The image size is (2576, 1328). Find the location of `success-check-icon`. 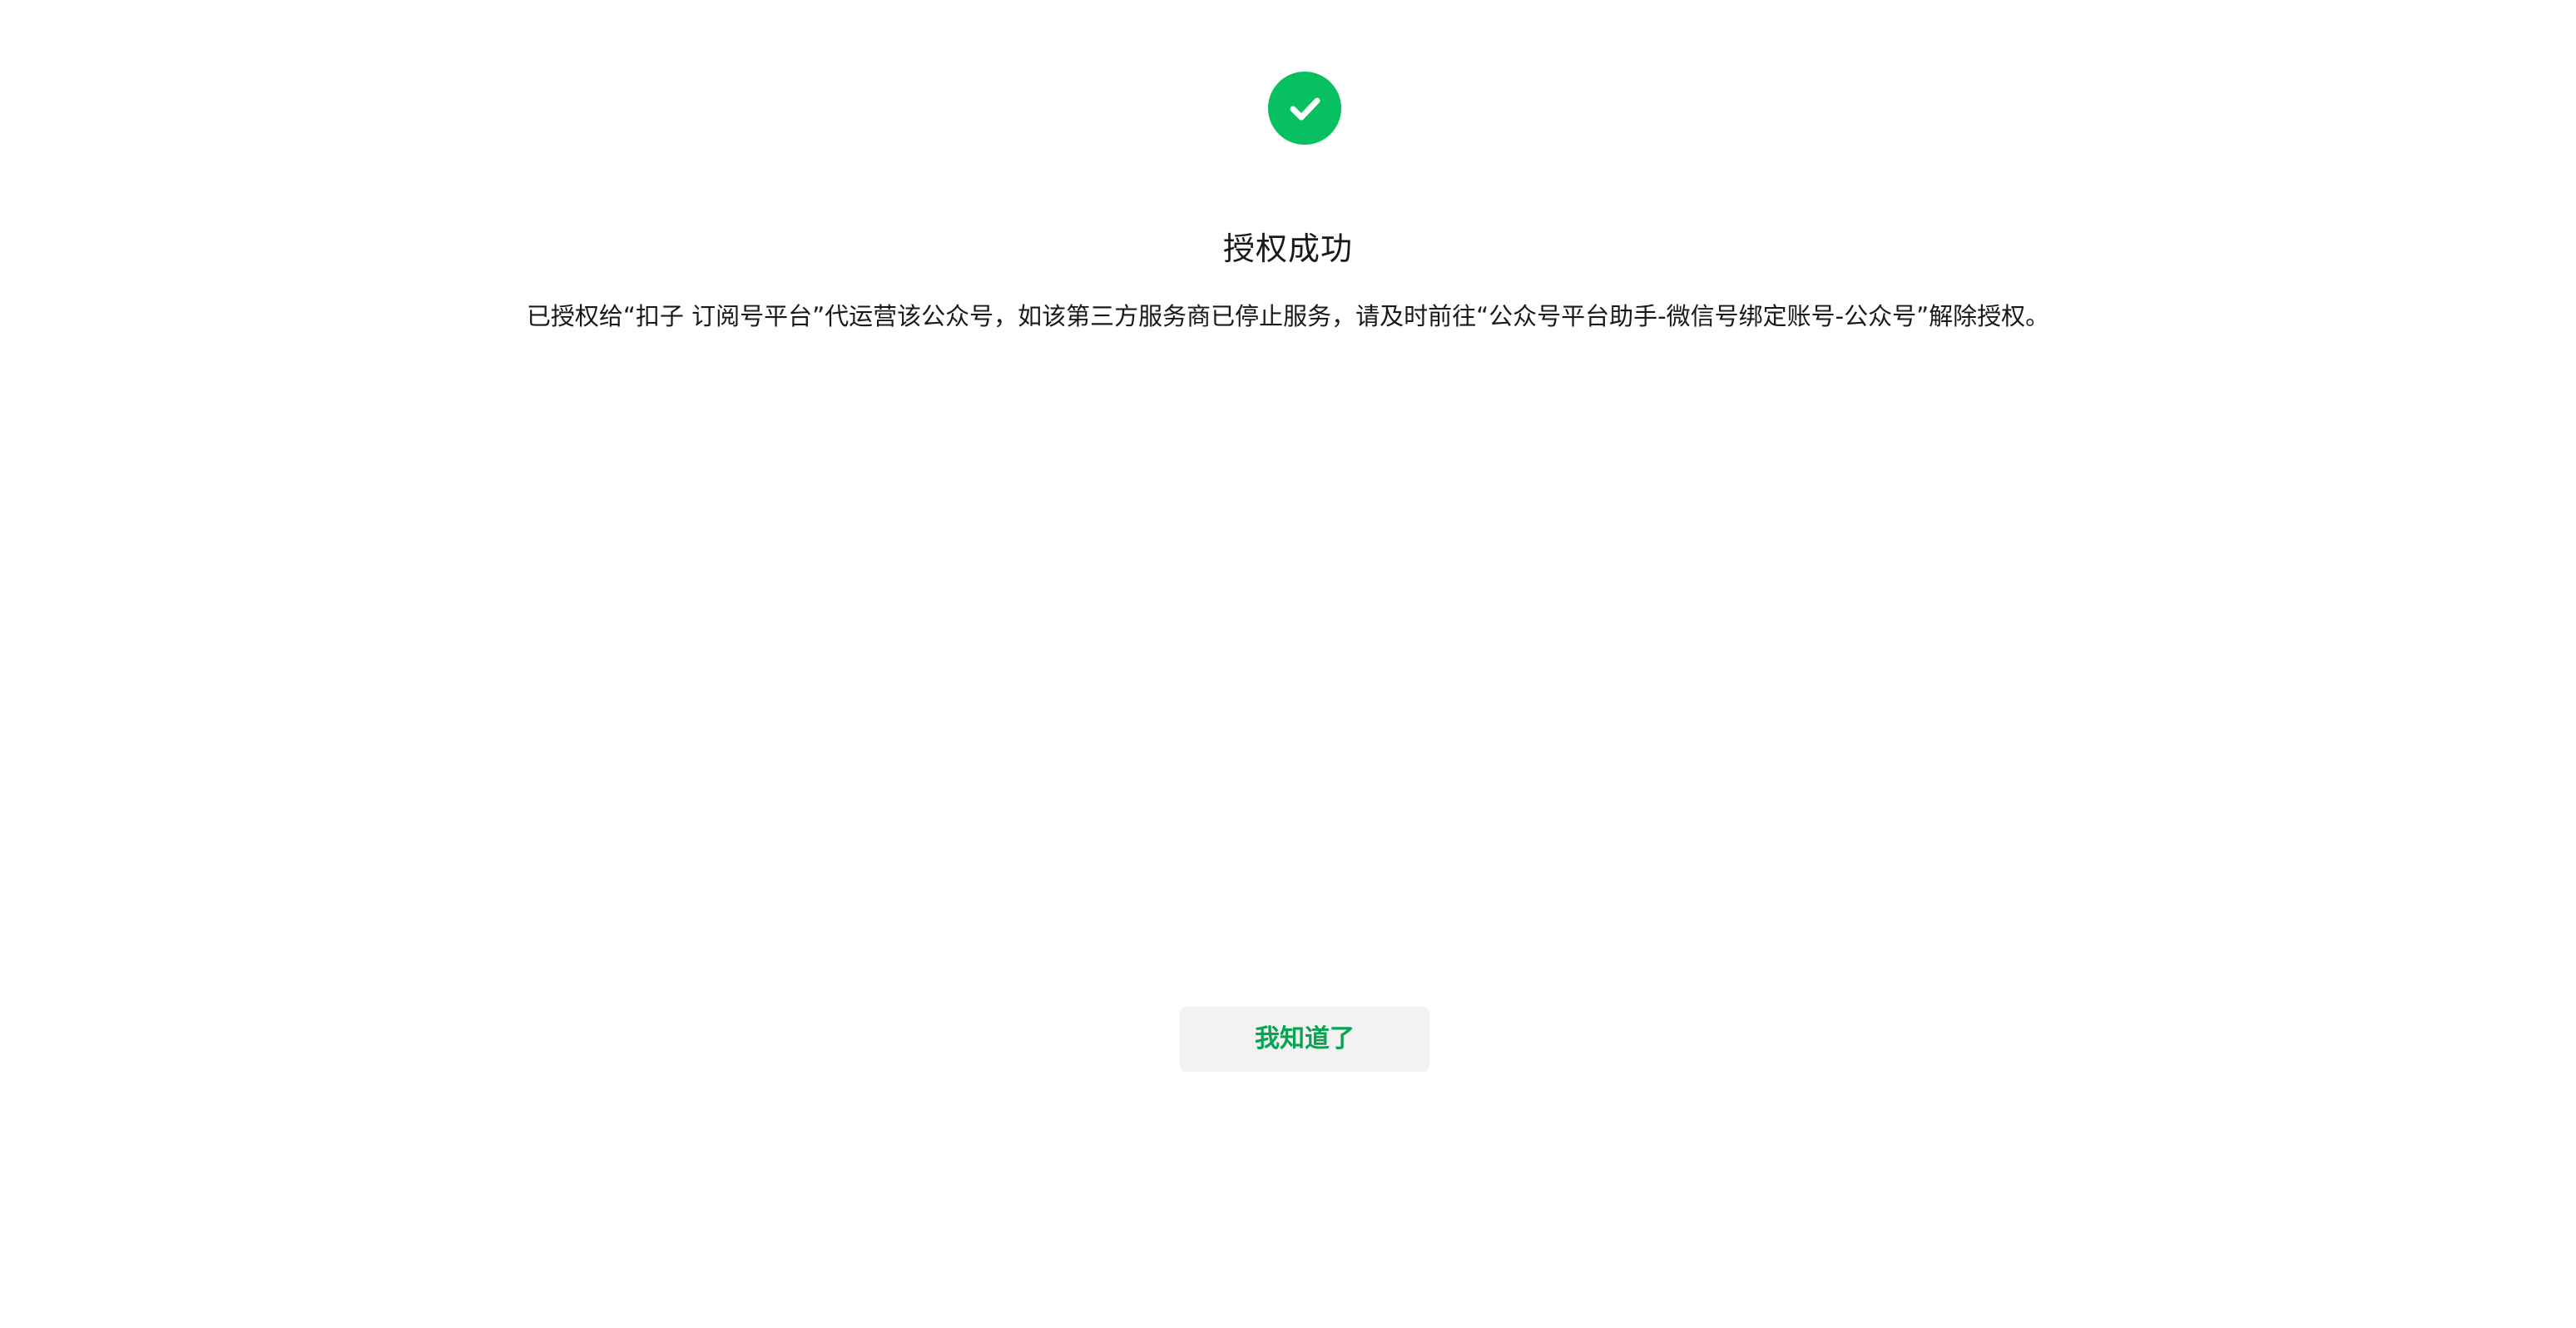

success-check-icon is located at coordinates (1305, 108).